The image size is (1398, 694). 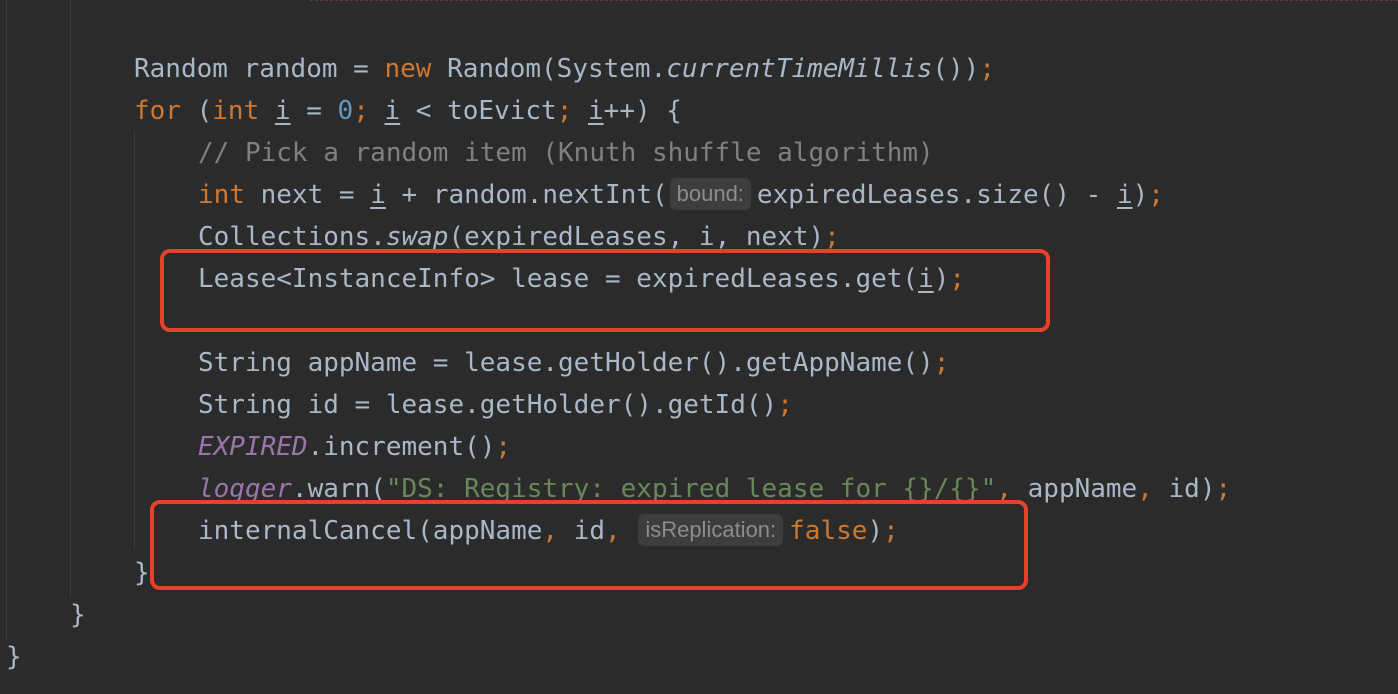 I want to click on token-keyword-new: new, so click(x=408, y=69).